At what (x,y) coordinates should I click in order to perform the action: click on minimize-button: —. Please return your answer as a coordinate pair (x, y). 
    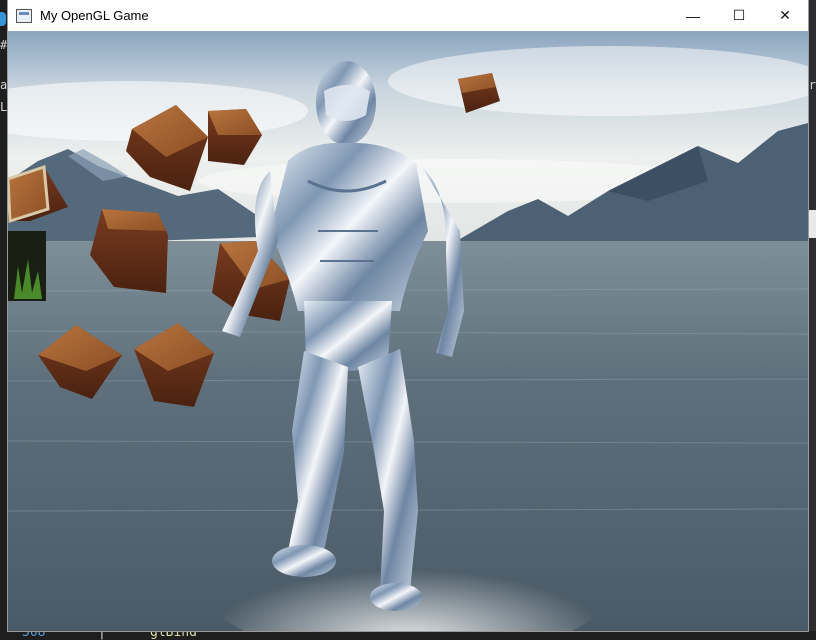
    Looking at the image, I should click on (693, 15).